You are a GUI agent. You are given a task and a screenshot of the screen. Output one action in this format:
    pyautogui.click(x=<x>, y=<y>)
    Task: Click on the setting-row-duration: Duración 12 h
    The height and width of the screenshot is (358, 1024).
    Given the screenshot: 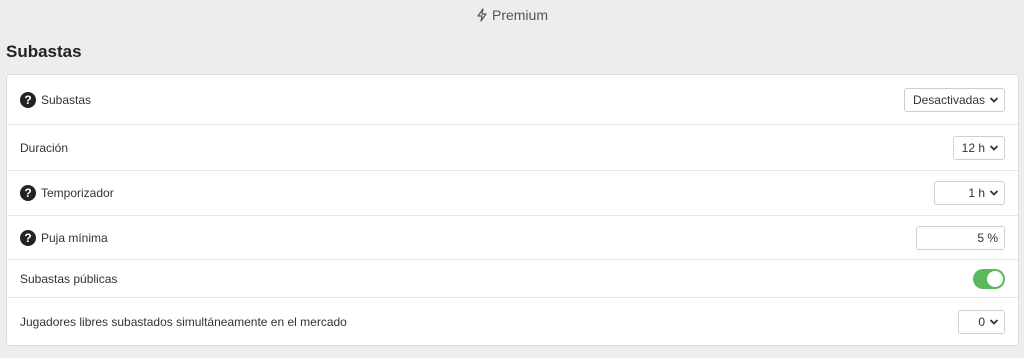 What is the action you would take?
    pyautogui.click(x=512, y=148)
    